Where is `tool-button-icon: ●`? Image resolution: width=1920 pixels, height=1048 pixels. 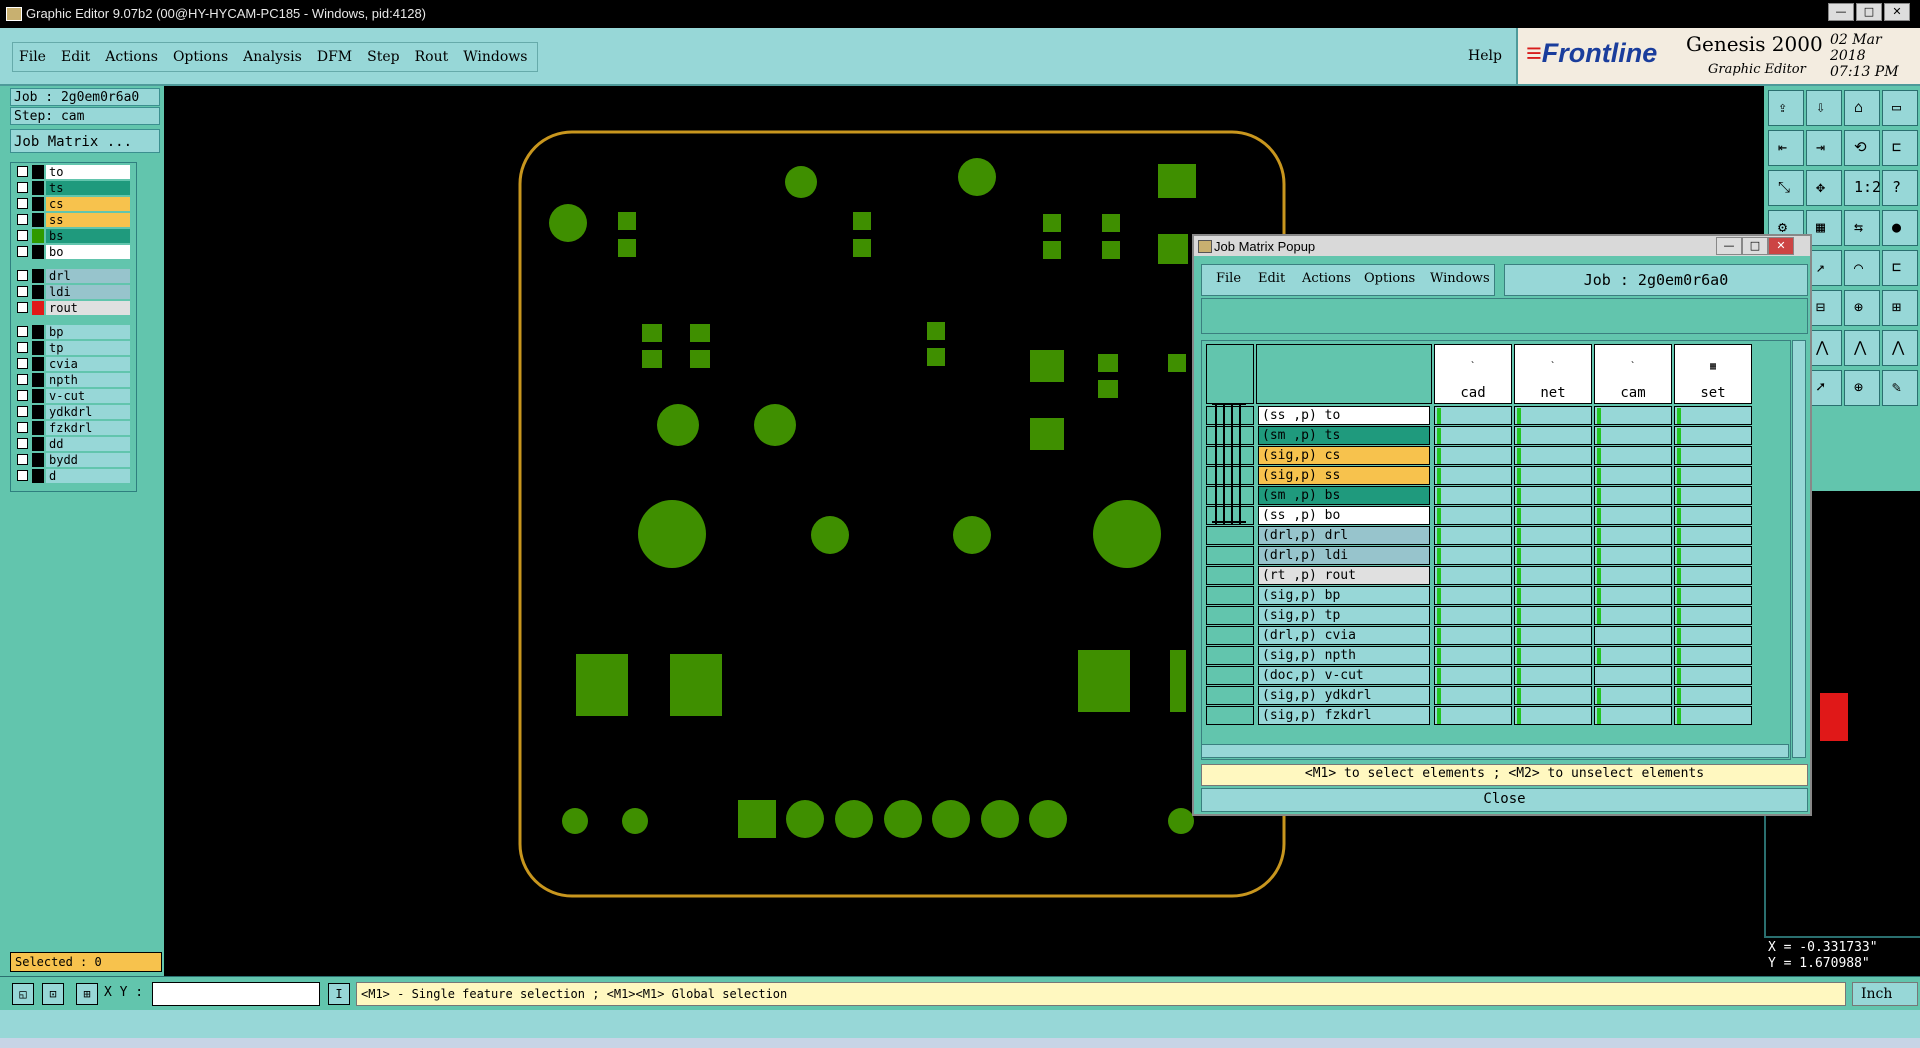 tool-button-icon: ● is located at coordinates (1900, 228).